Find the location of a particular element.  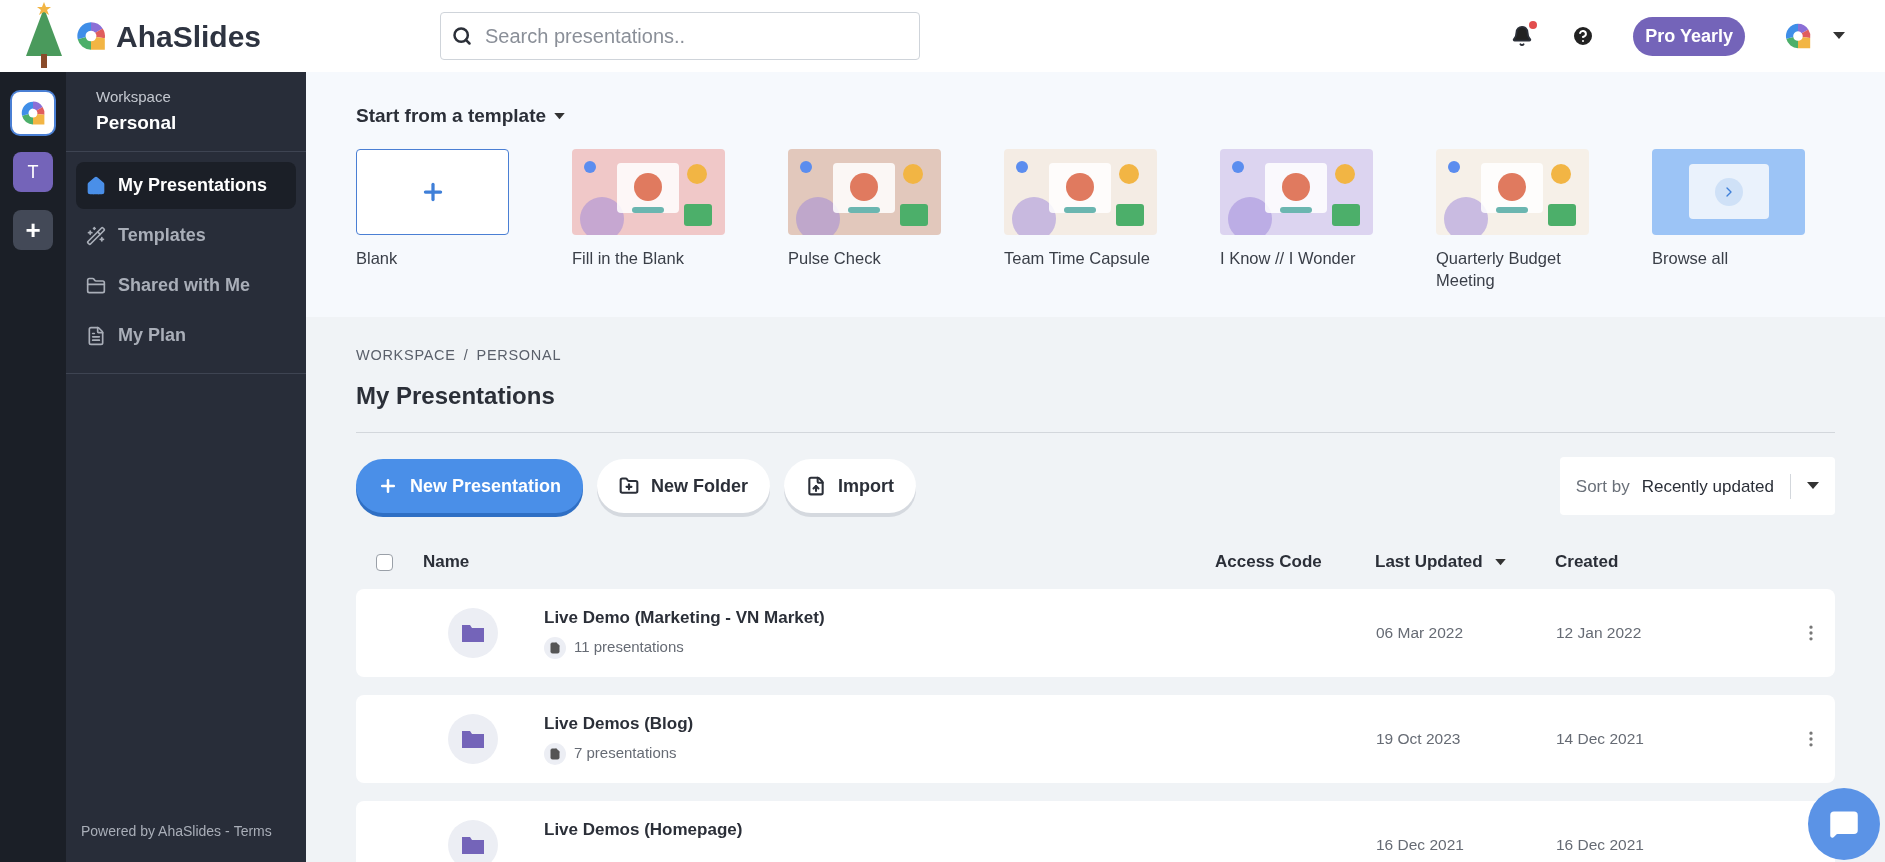

home-icon is located at coordinates (96, 185).